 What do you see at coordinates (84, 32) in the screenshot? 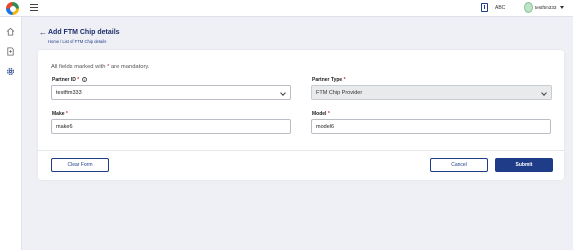
I see `page-title: Add FTM Chip details` at bounding box center [84, 32].